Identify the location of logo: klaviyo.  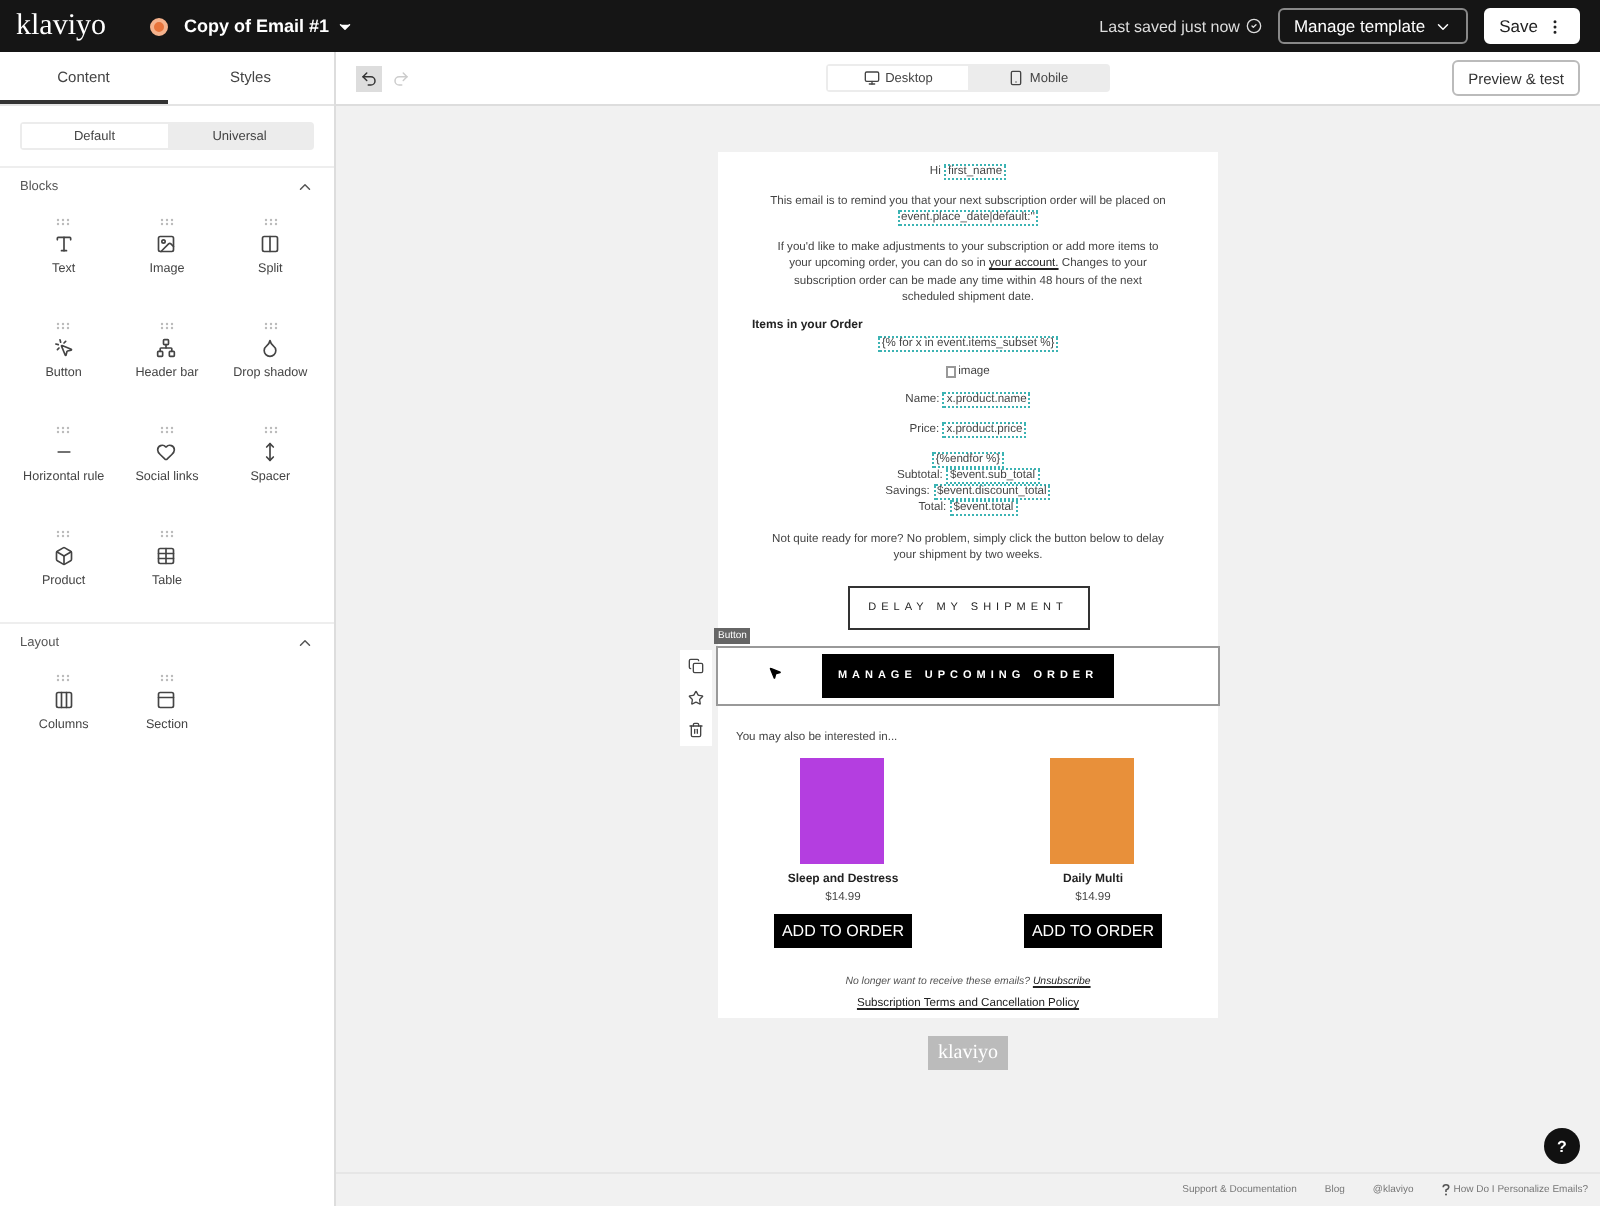
(61, 26).